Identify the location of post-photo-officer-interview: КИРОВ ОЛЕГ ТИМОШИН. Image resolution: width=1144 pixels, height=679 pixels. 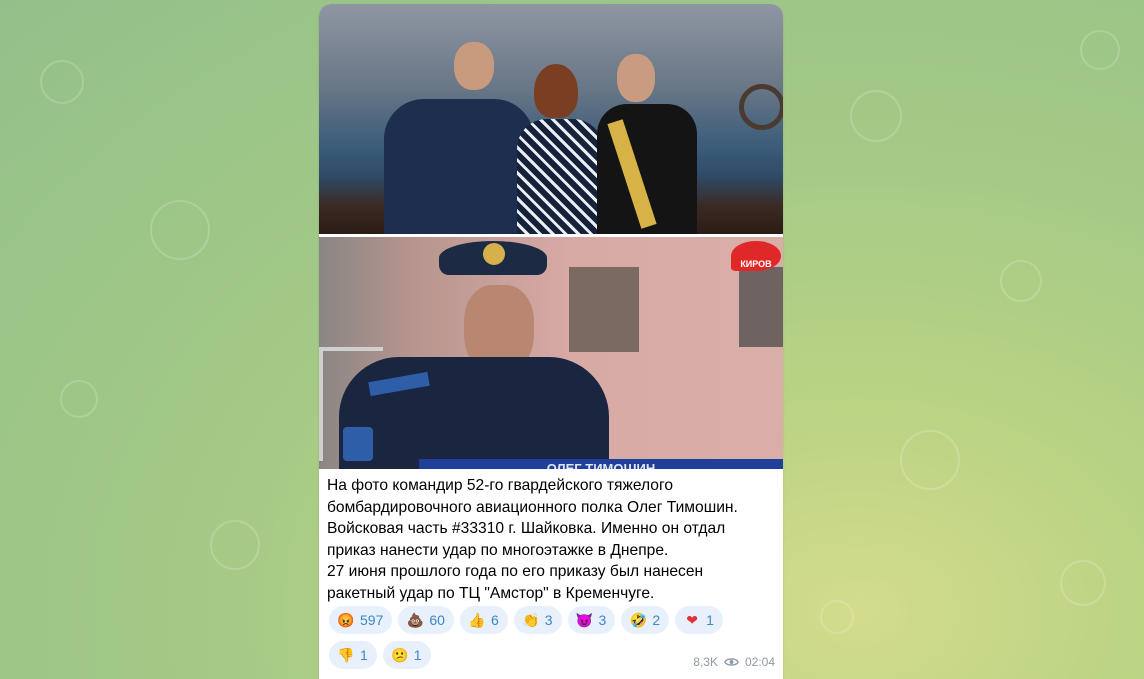
(551, 353).